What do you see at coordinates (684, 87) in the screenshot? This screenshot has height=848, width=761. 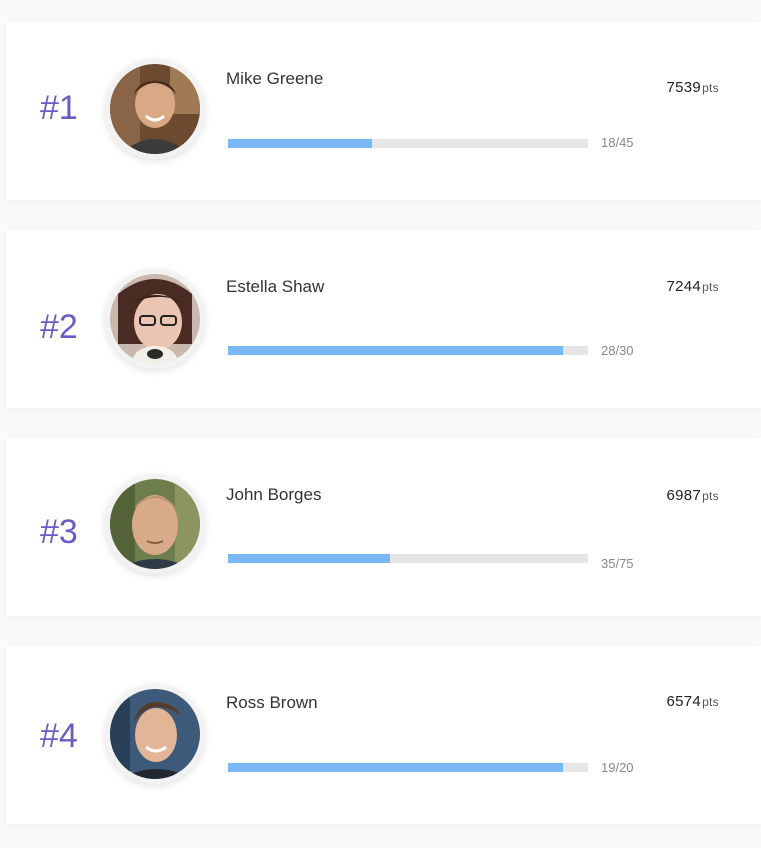 I see `points-number: 7539` at bounding box center [684, 87].